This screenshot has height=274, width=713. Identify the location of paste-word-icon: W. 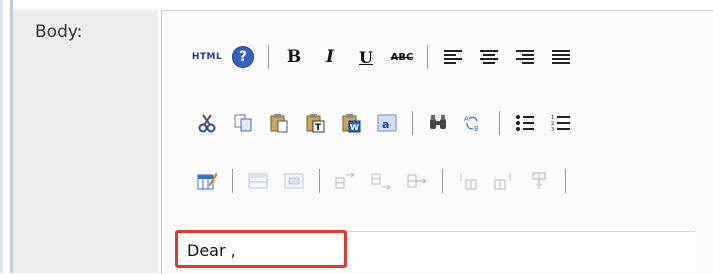
(351, 123).